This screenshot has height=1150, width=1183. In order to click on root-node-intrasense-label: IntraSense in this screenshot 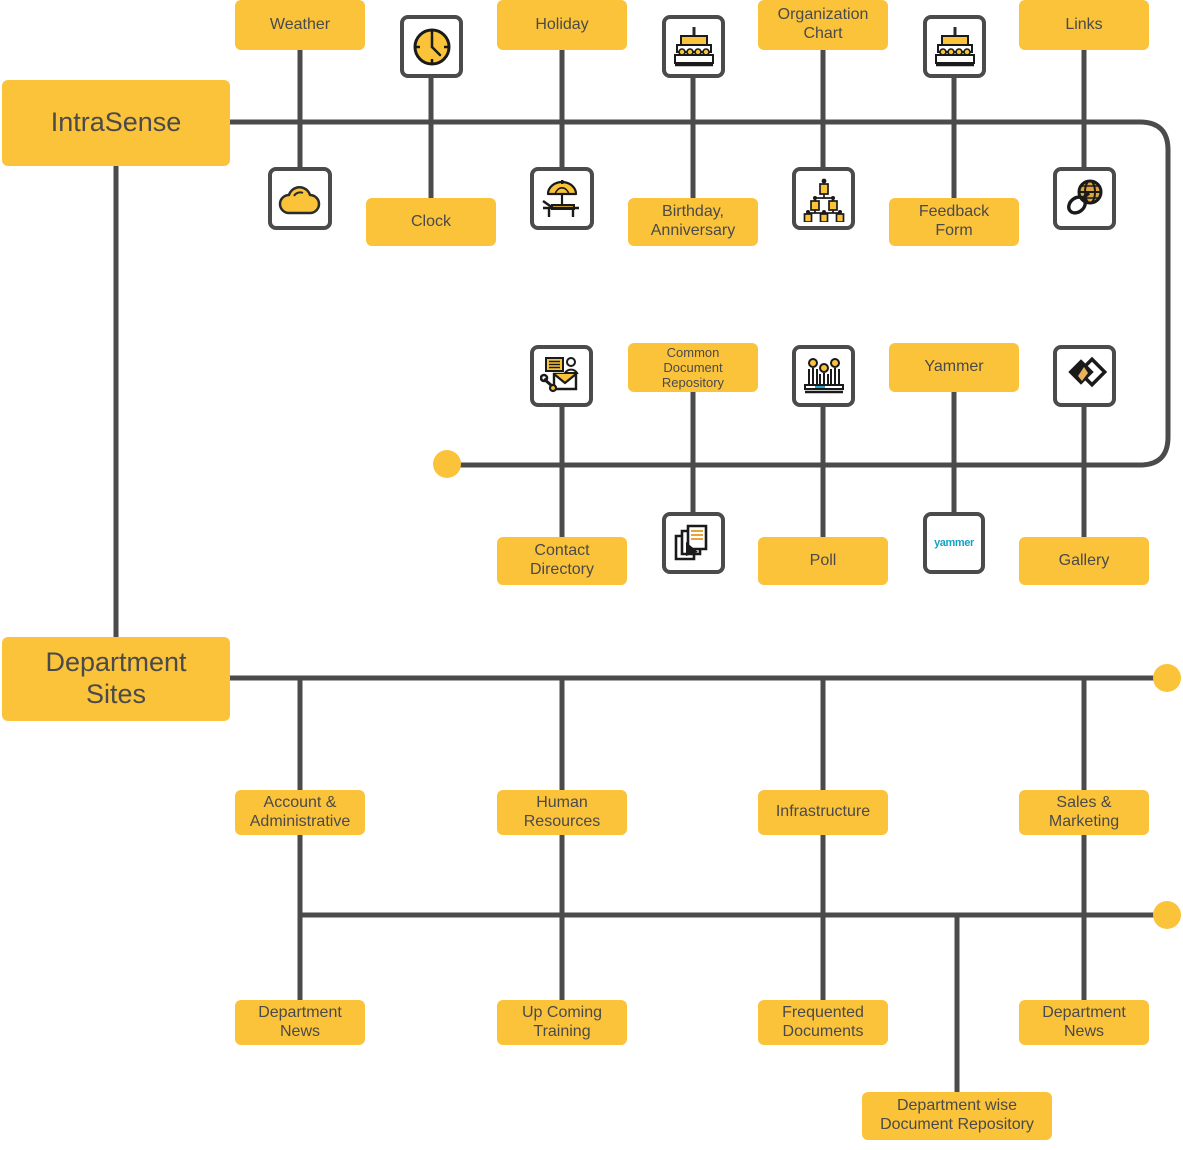, I will do `click(116, 122)`.